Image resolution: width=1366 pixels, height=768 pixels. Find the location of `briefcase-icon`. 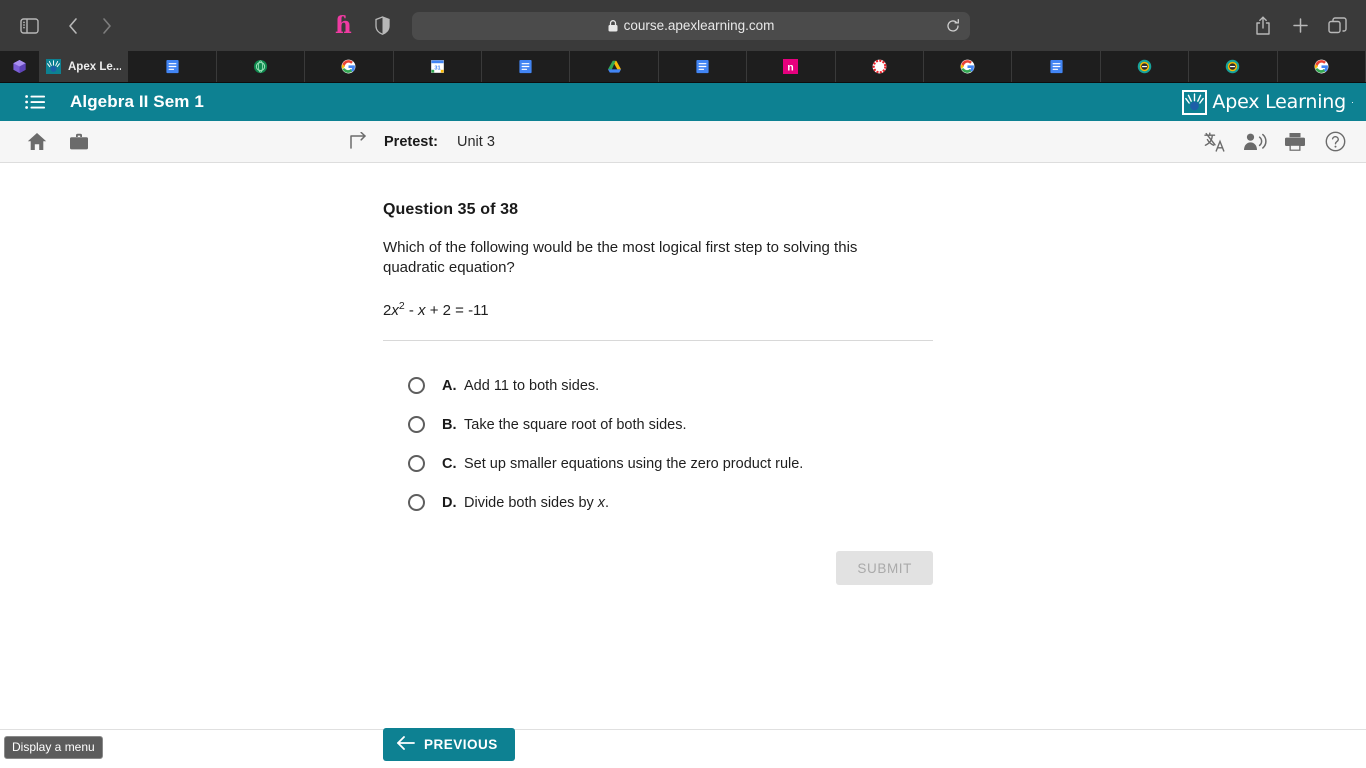

briefcase-icon is located at coordinates (79, 142).